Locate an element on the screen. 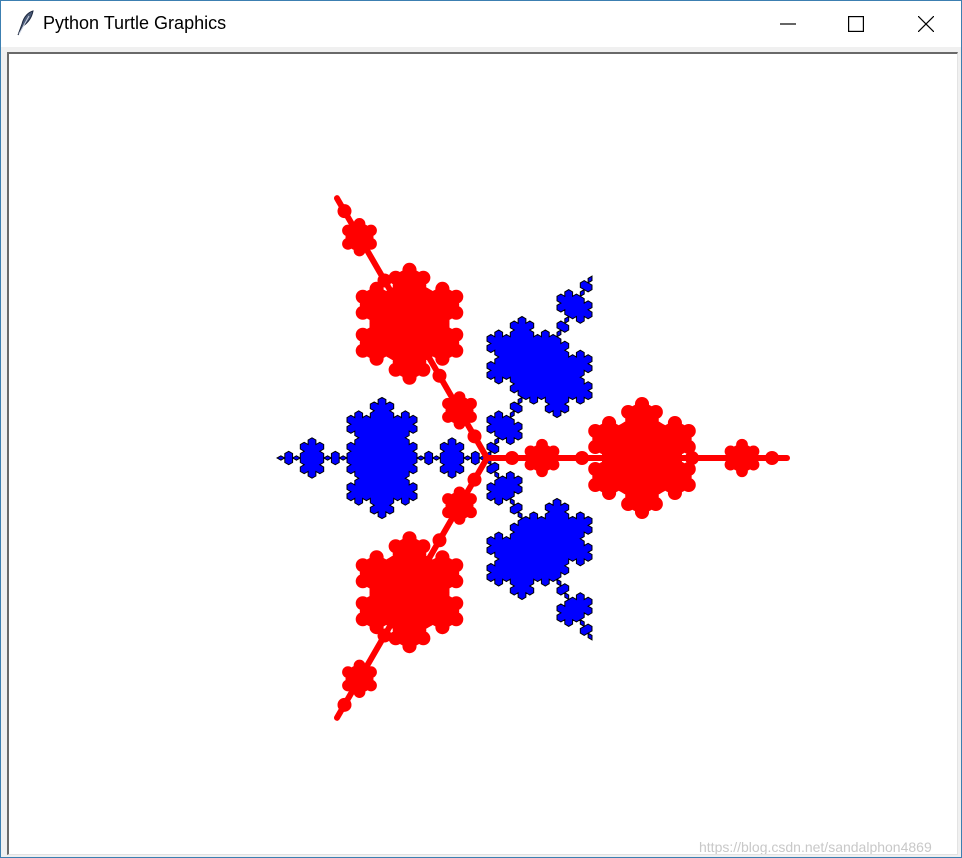 The image size is (962, 858). feather-icon is located at coordinates (25, 23).